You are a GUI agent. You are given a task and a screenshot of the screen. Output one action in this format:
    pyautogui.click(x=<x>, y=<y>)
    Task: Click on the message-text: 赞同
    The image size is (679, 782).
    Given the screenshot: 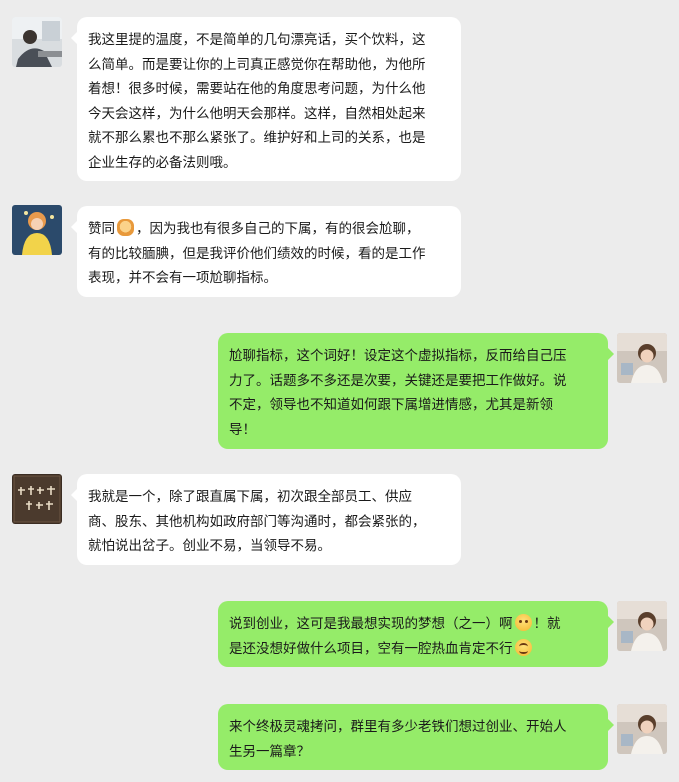 What is the action you would take?
    pyautogui.click(x=101, y=229)
    